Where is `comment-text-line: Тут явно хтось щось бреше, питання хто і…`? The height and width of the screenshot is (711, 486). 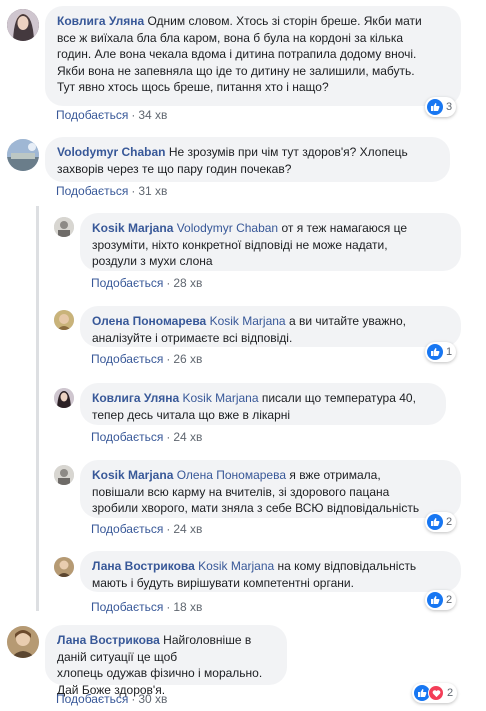 comment-text-line: Тут явно хтось щось бреше, питання хто і… is located at coordinates (193, 87).